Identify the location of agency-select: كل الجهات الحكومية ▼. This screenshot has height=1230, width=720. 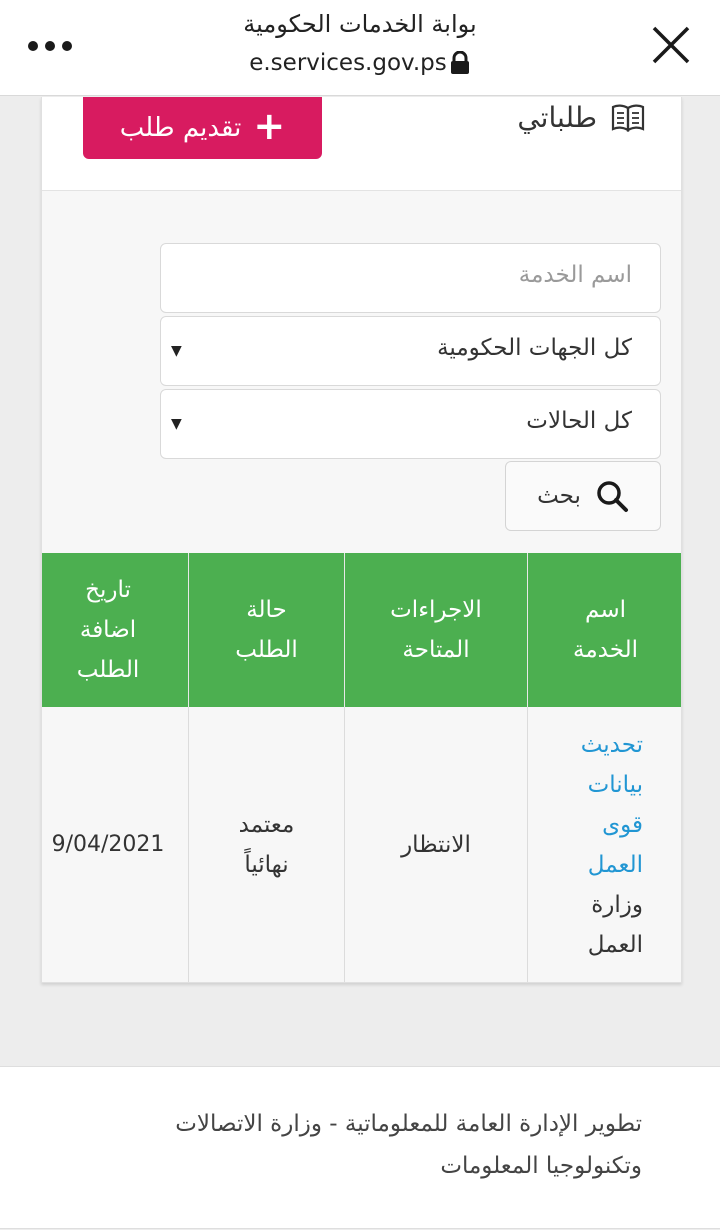
(410, 351).